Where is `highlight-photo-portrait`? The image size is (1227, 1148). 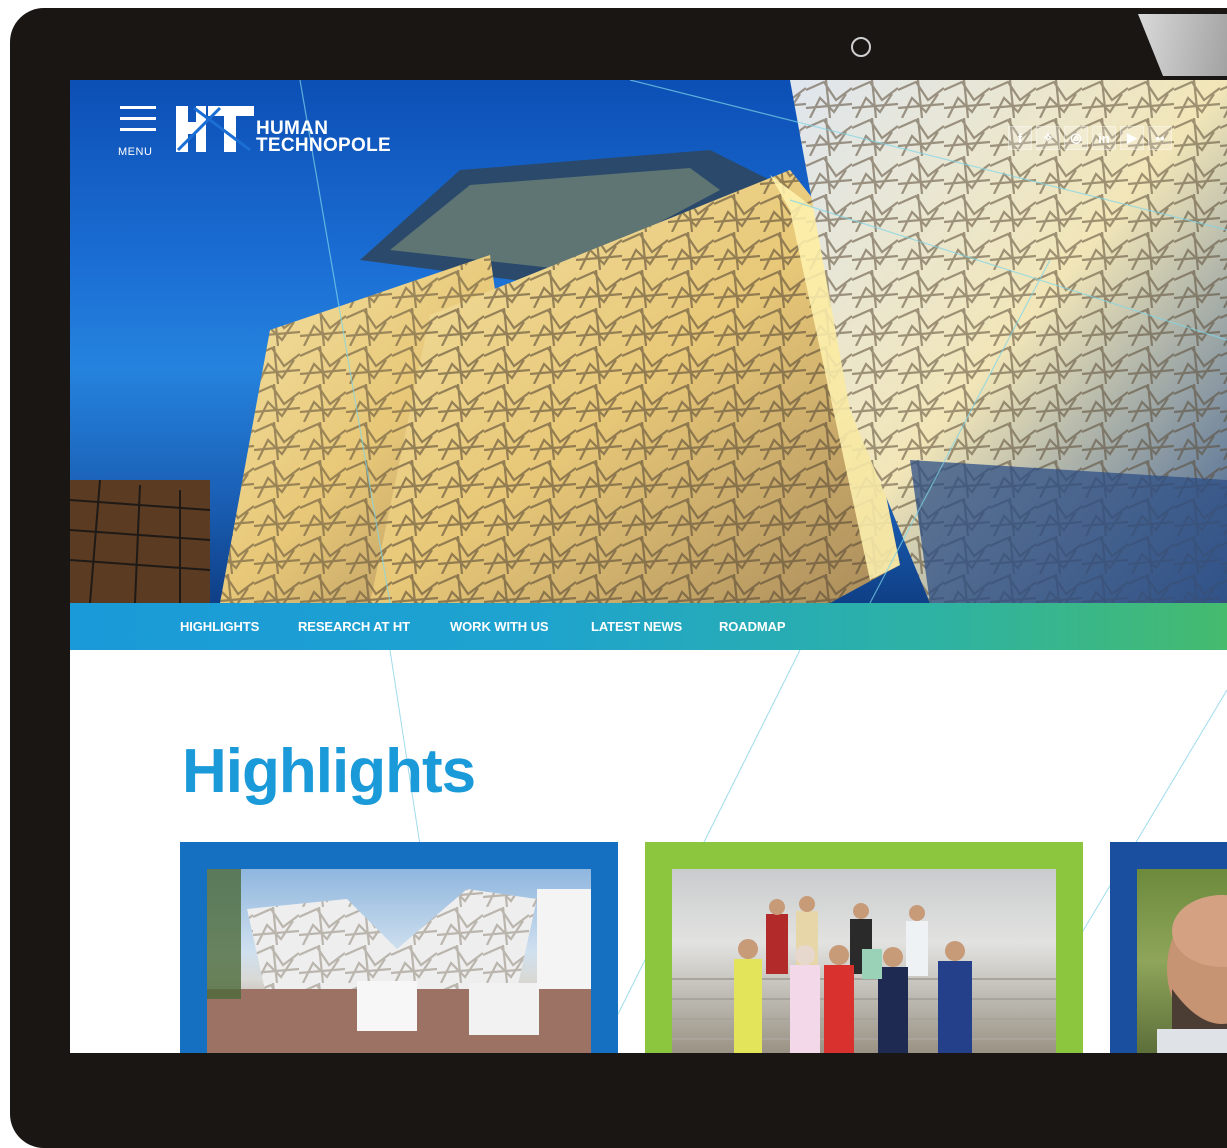 highlight-photo-portrait is located at coordinates (1182, 961).